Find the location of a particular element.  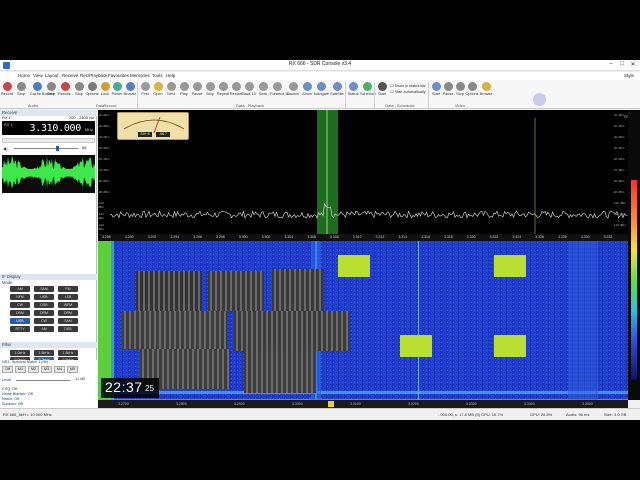

frequency-tick-label: 3.294 is located at coordinates (175, 237).